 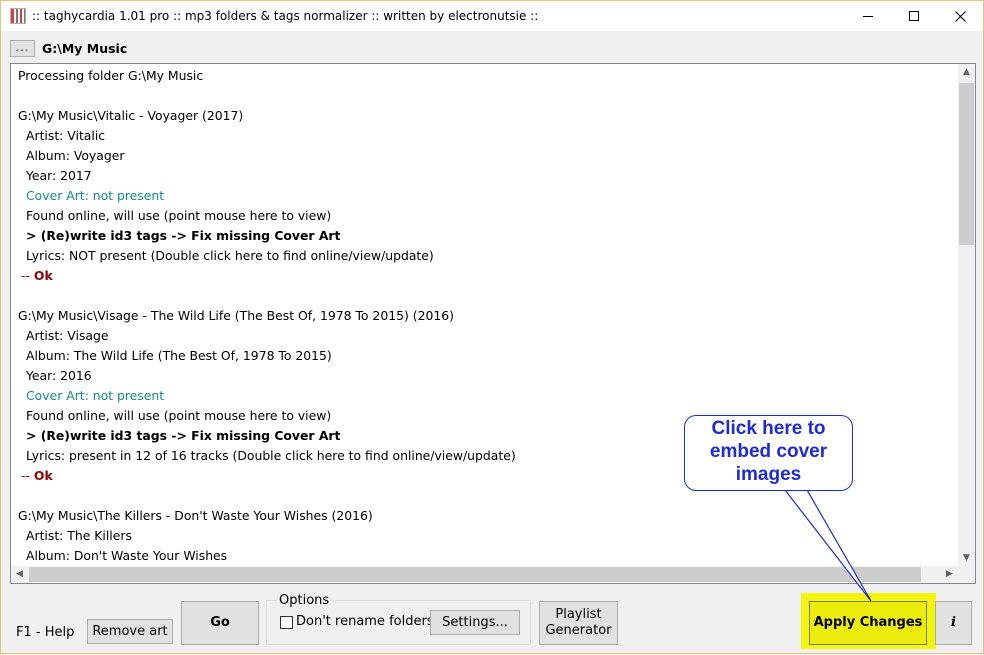 What do you see at coordinates (475, 574) in the screenshot?
I see `horizontal-scroll-thumb` at bounding box center [475, 574].